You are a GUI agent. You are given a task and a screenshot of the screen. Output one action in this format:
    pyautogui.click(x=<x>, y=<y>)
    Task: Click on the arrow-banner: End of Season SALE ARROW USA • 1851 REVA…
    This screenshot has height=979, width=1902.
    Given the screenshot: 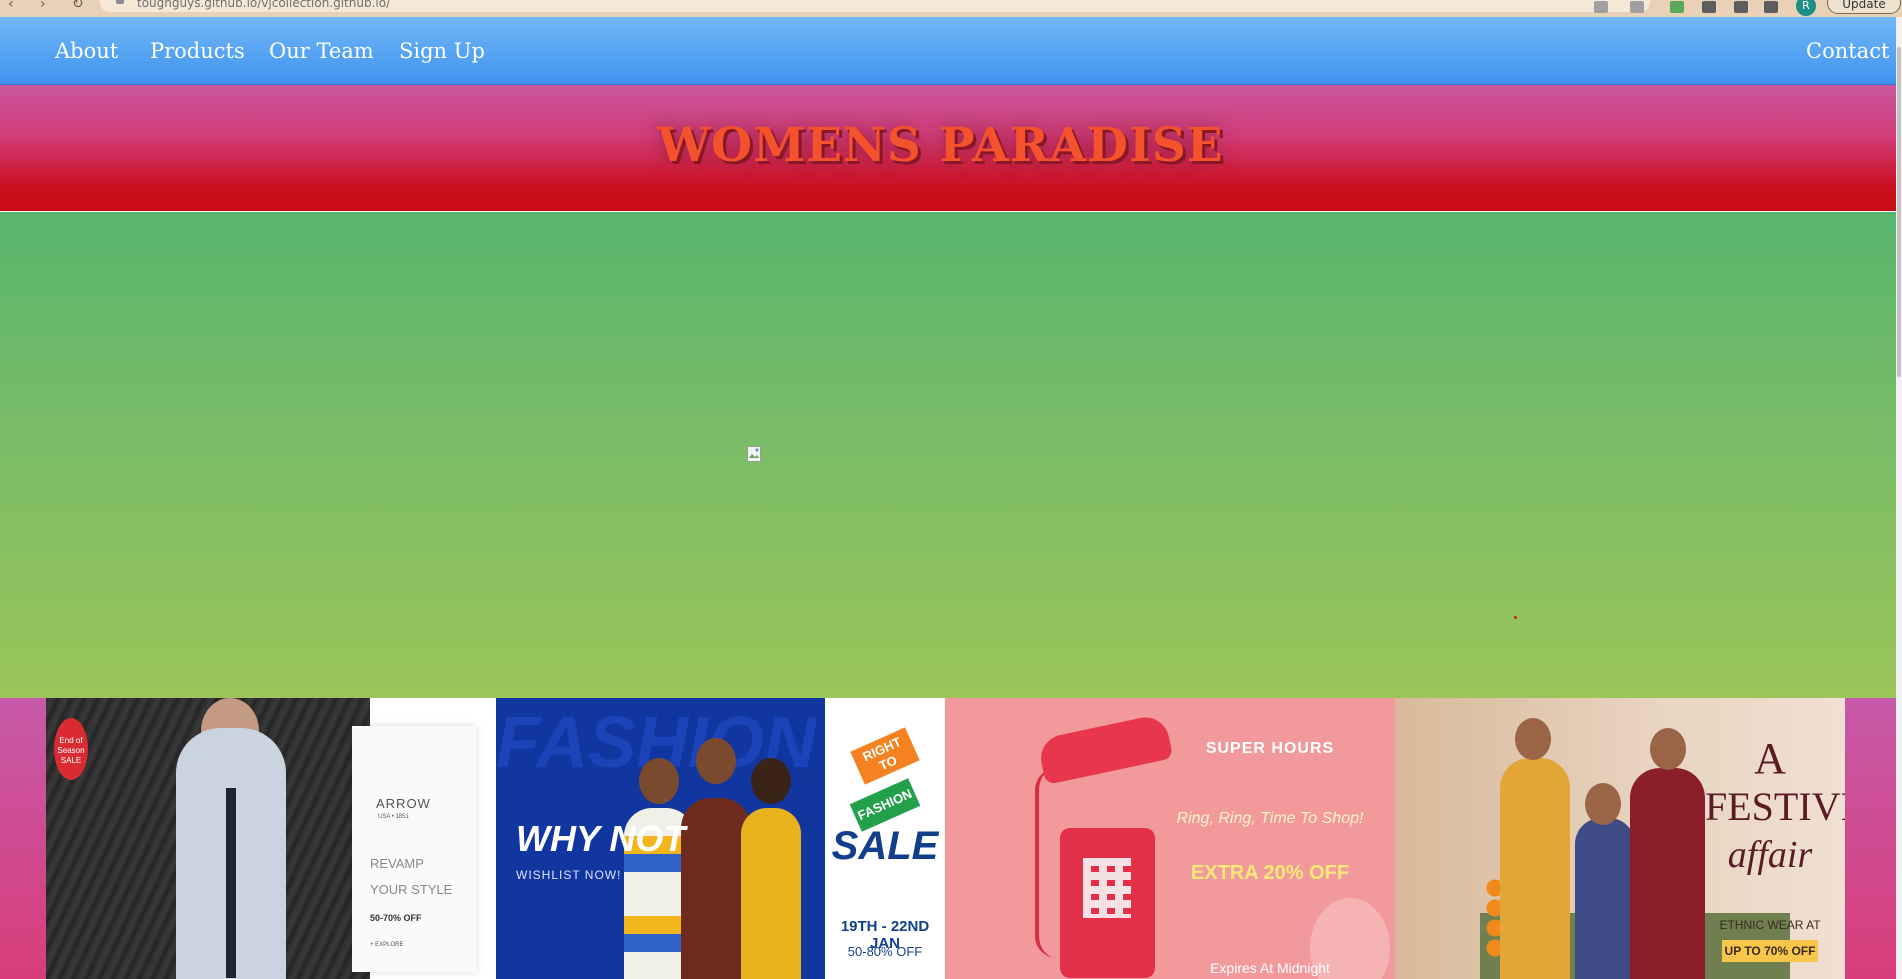 What is the action you would take?
    pyautogui.click(x=271, y=838)
    